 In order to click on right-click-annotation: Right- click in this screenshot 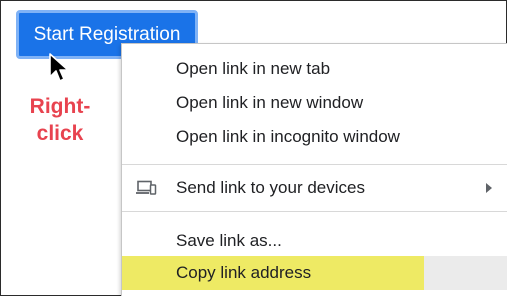, I will do `click(60, 120)`.